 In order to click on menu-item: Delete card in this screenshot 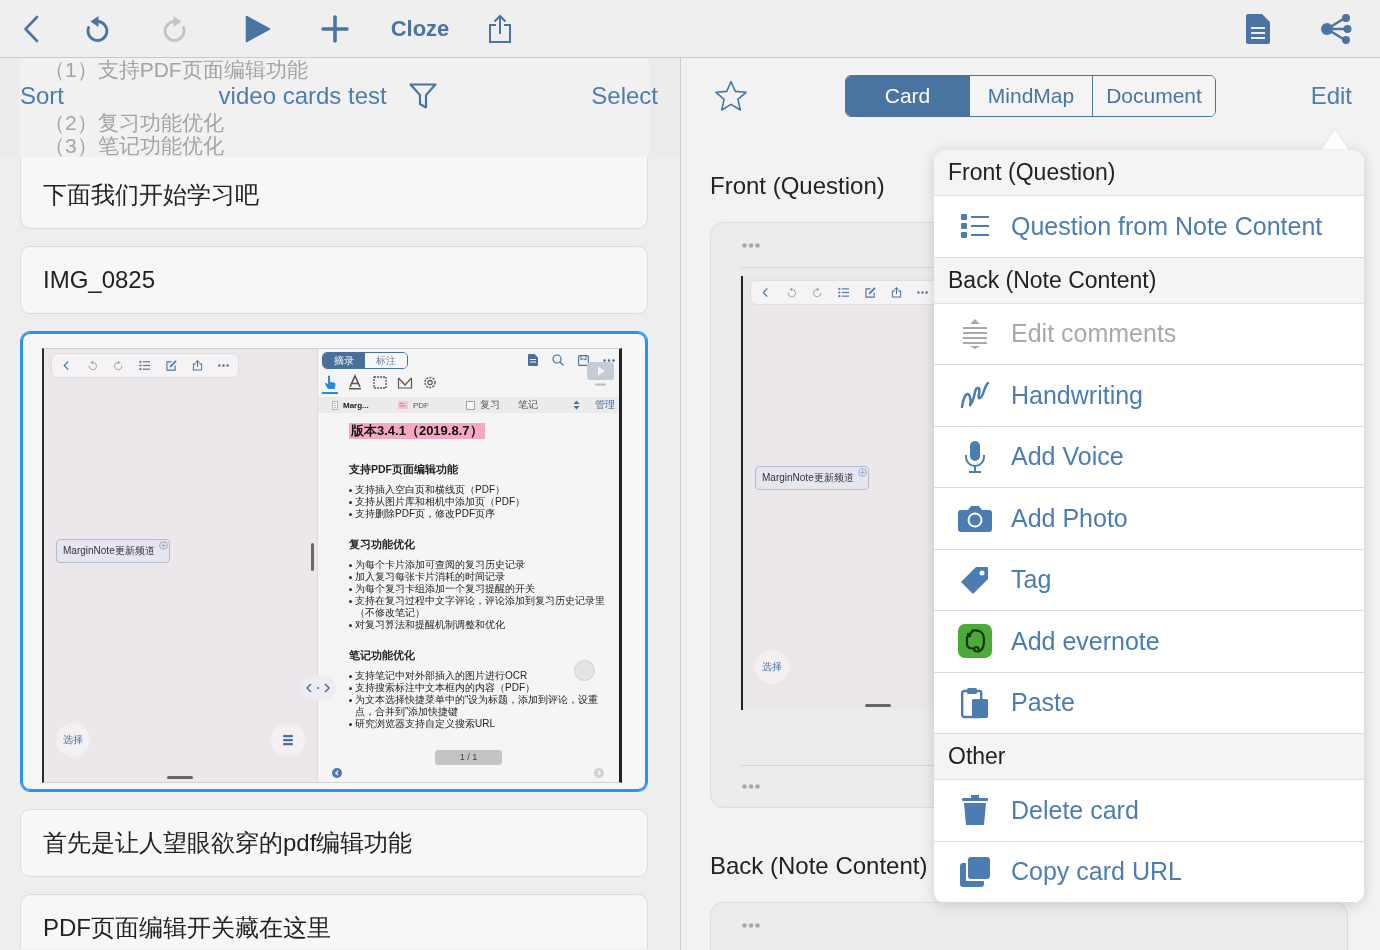, I will do `click(1149, 811)`.